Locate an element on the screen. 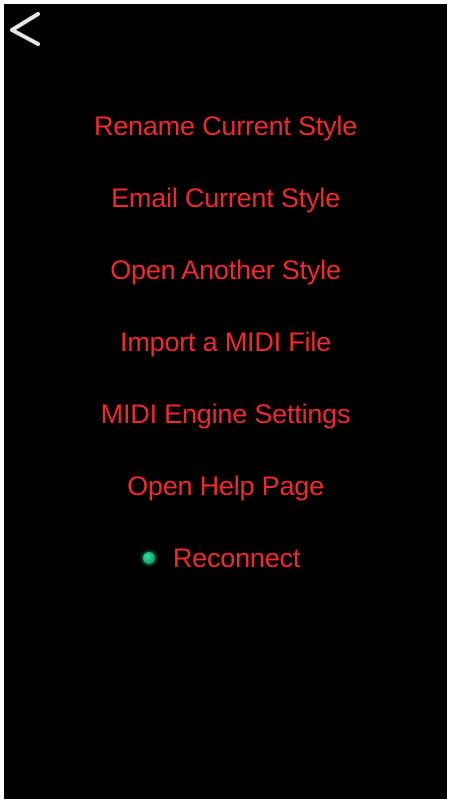  import-midi-file-item: Import a MIDI File is located at coordinates (225, 342).